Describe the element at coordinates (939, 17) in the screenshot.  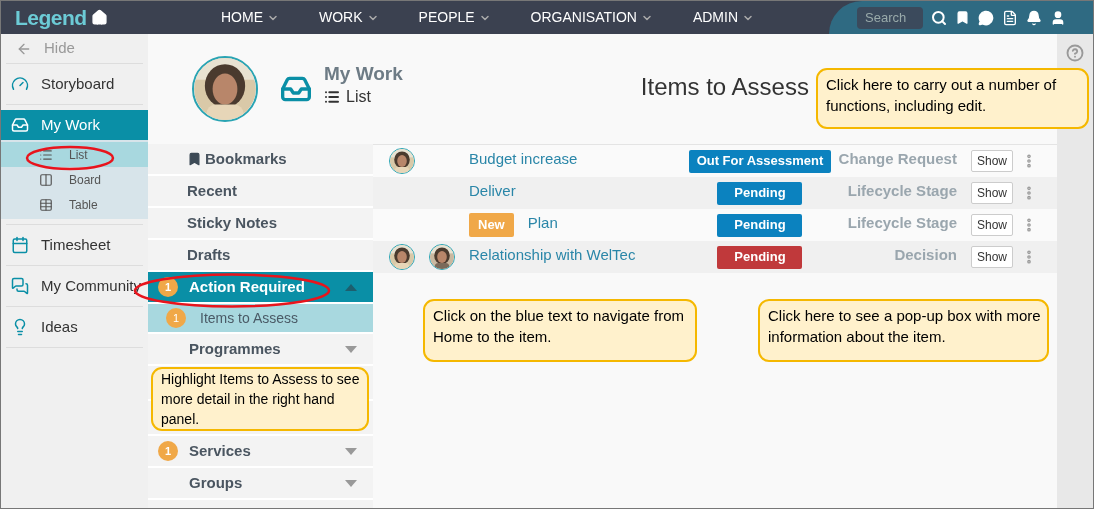
I see `search-icon` at that location.